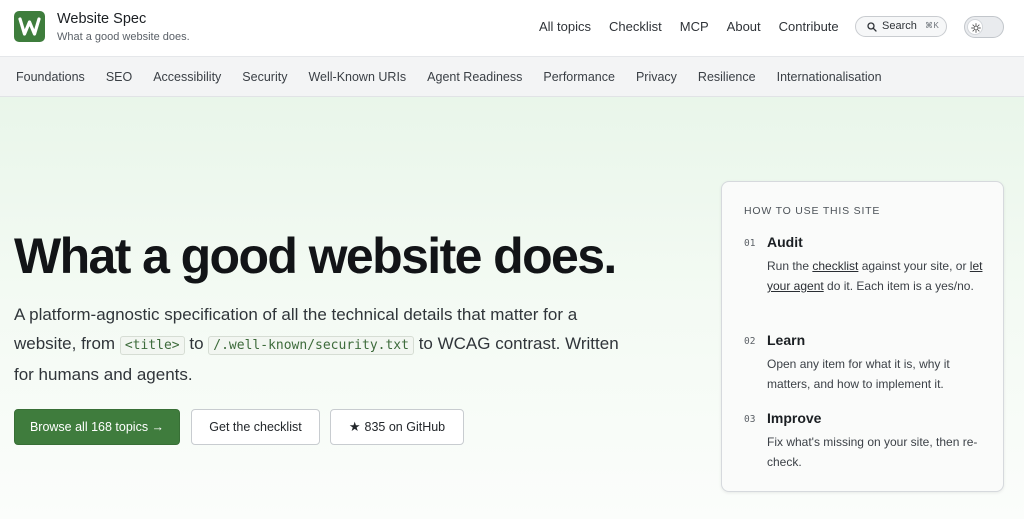  Describe the element at coordinates (357, 77) in the screenshot. I see `category-well-known-uris: Well-Known URIs` at that location.